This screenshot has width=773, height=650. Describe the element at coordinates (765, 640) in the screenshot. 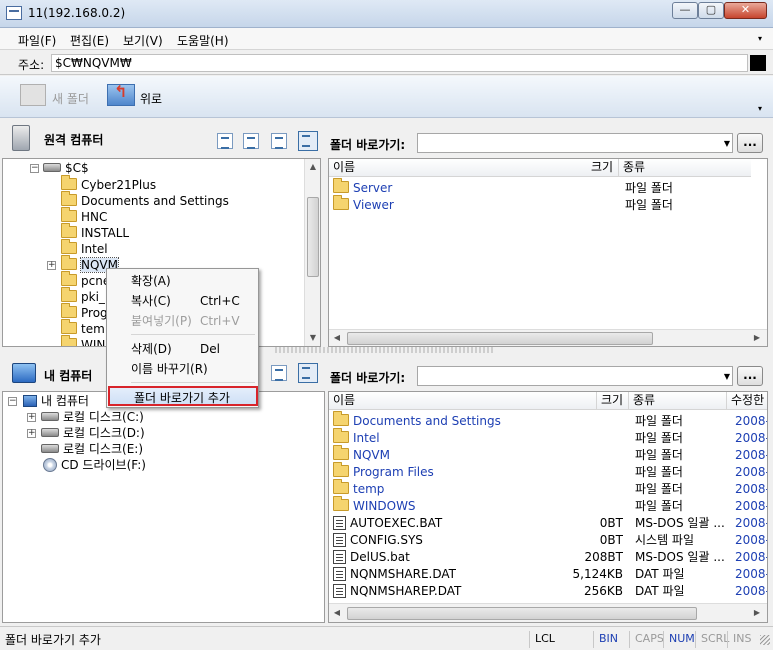

I see `resize-grip-icon` at that location.